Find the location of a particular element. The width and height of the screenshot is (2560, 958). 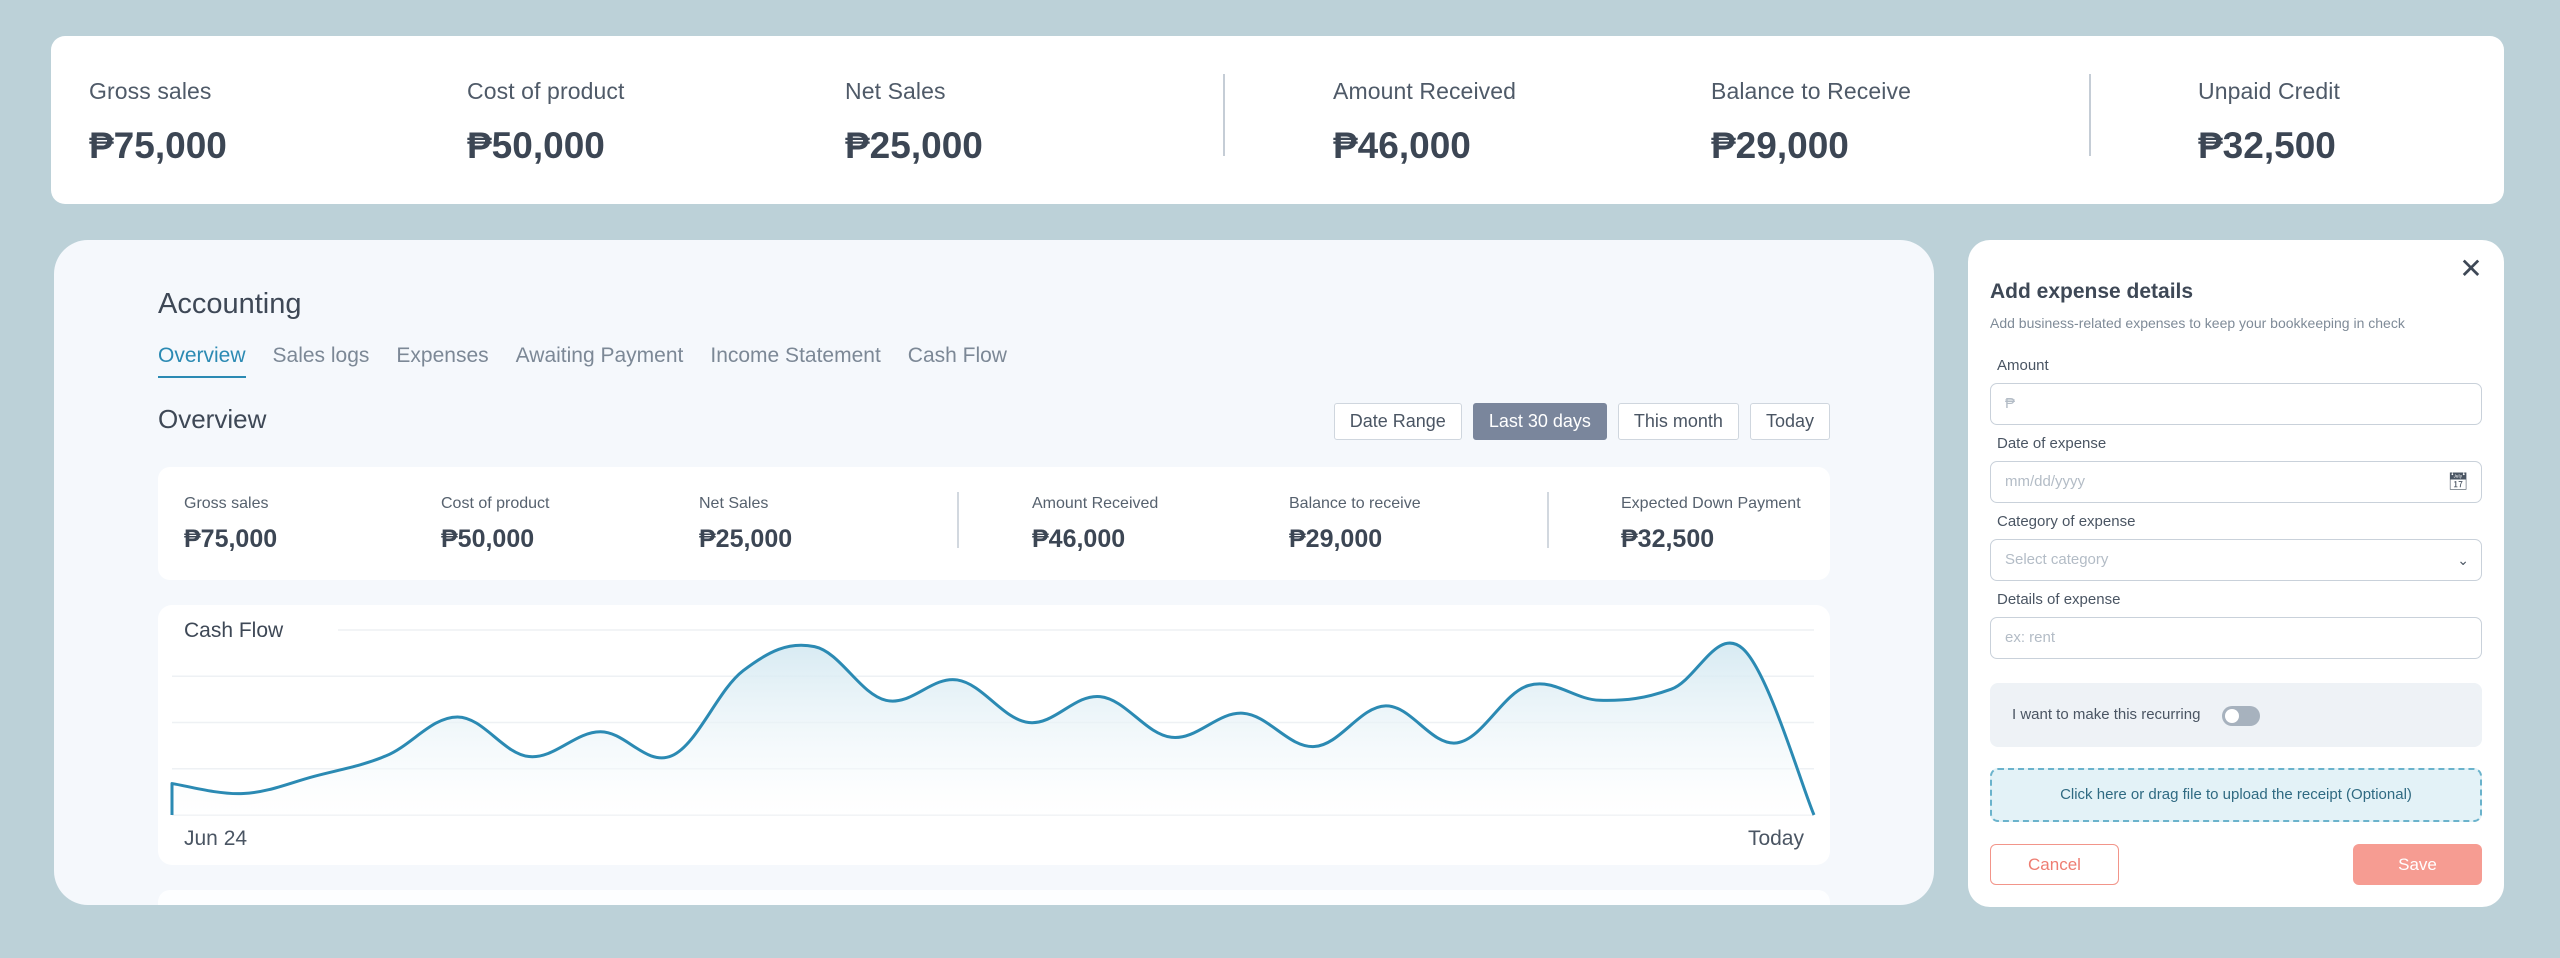

save-button: Save is located at coordinates (2417, 864).